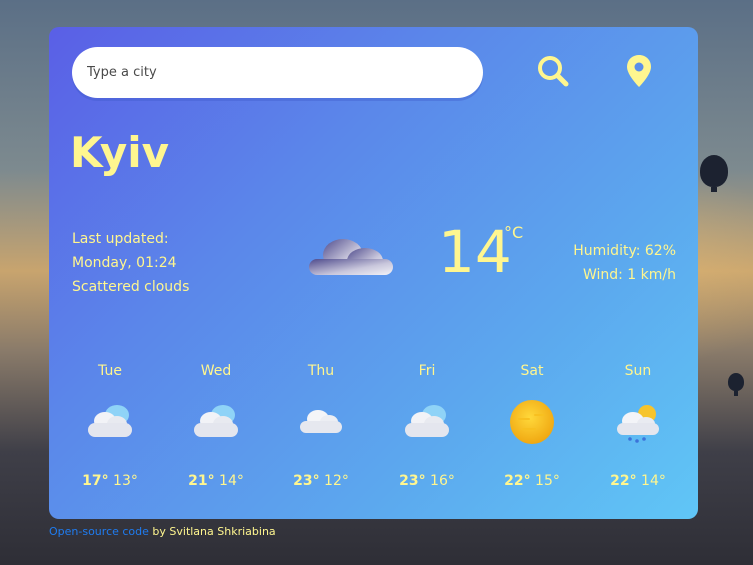  I want to click on forecast-day-name: Wed, so click(216, 371).